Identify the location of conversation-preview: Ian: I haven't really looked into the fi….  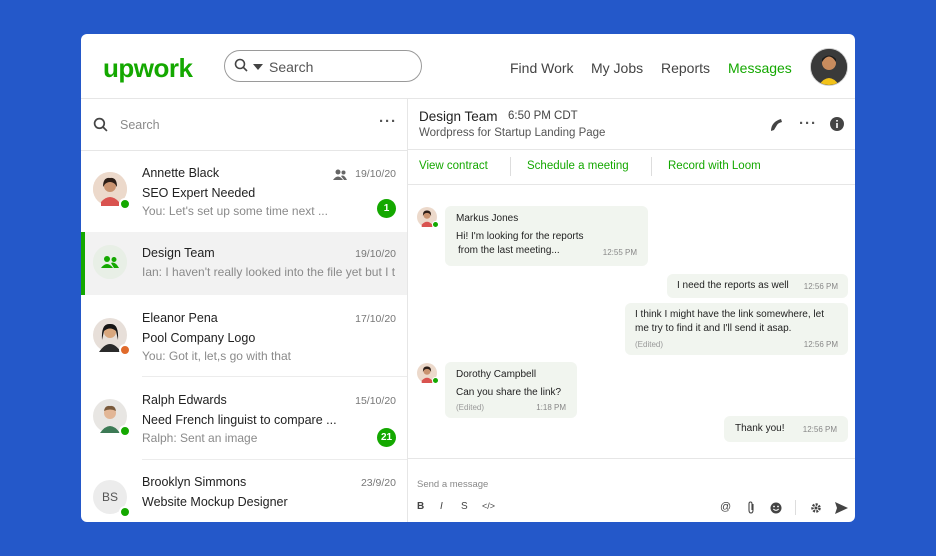
(269, 272).